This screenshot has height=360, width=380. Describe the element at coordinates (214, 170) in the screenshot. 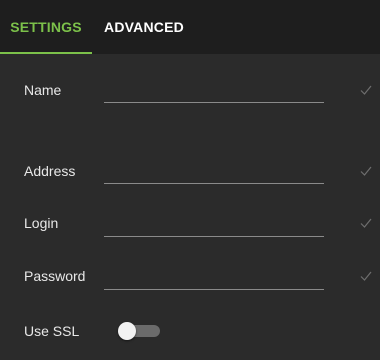

I see `address-field` at that location.